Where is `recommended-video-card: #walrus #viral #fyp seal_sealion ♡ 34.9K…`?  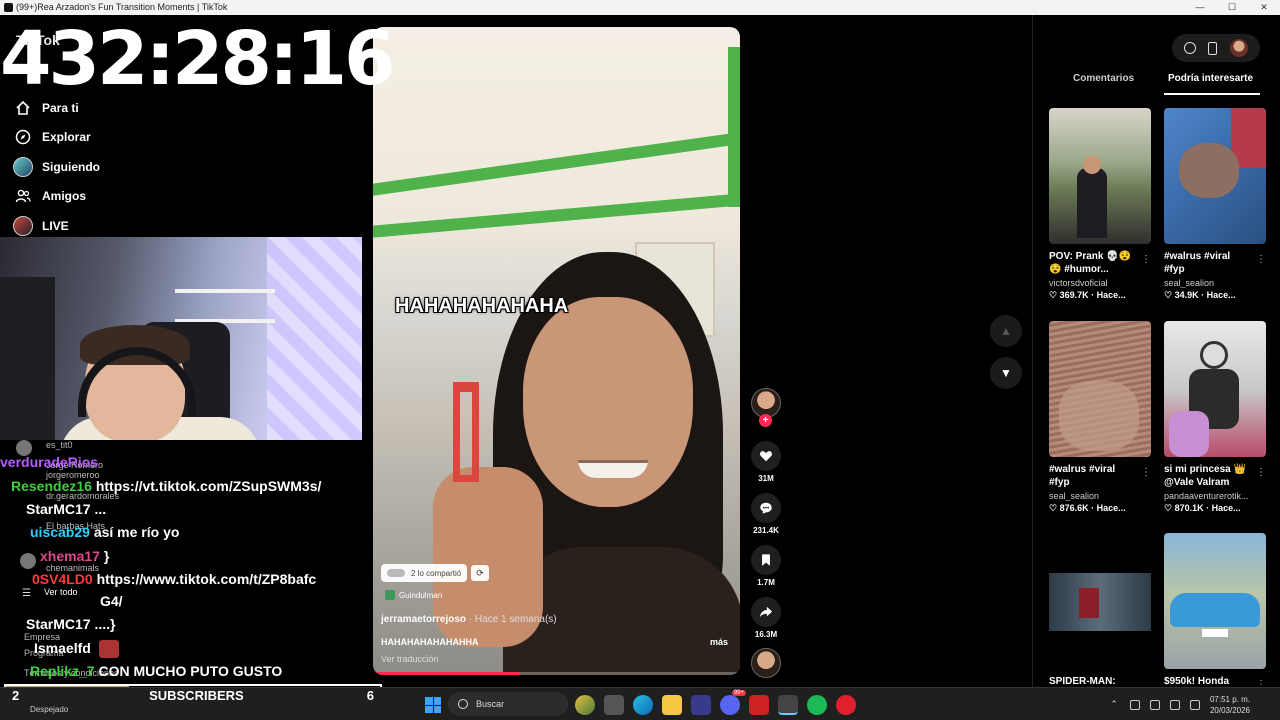 recommended-video-card: #walrus #viral #fyp seal_sealion ♡ 34.9K… is located at coordinates (1215, 204).